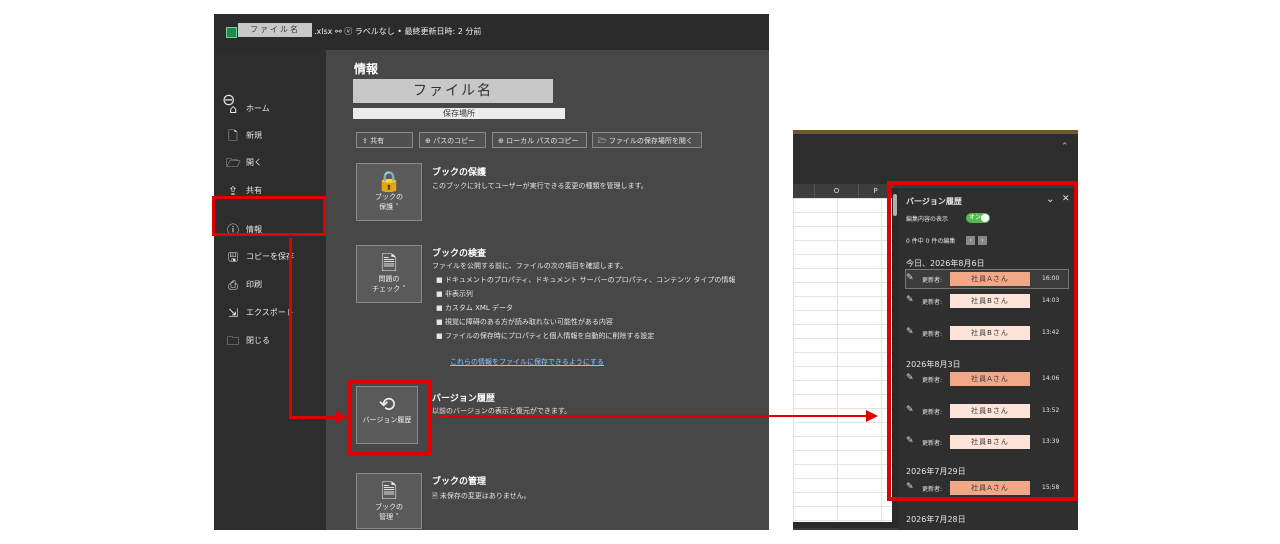  I want to click on nav-label: 開く, so click(254, 162).